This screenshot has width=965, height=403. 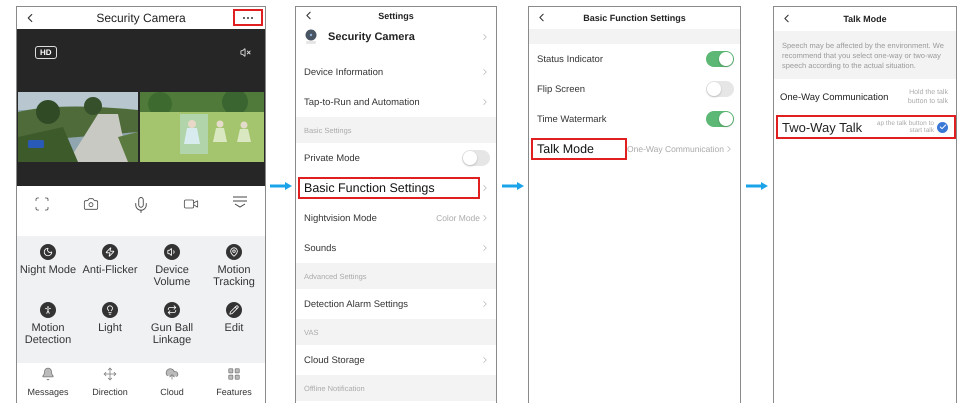 I want to click on screen-title: Security Camera, so click(x=141, y=18).